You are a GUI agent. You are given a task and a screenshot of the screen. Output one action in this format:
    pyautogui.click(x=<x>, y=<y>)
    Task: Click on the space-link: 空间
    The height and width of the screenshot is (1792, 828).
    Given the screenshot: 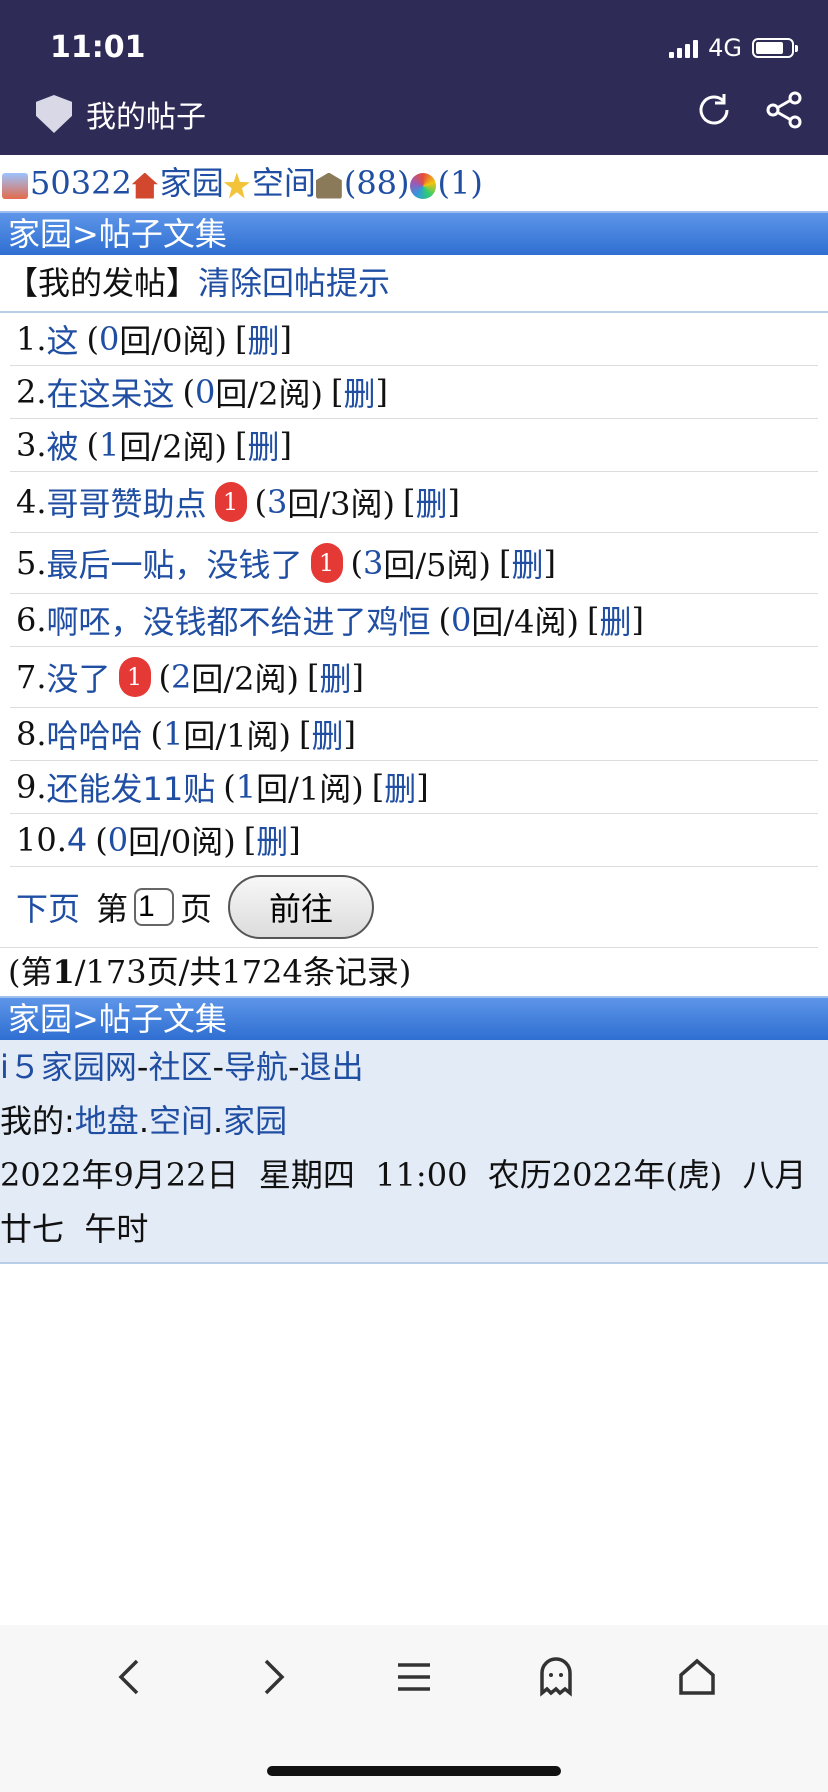 What is the action you would take?
    pyautogui.click(x=284, y=183)
    